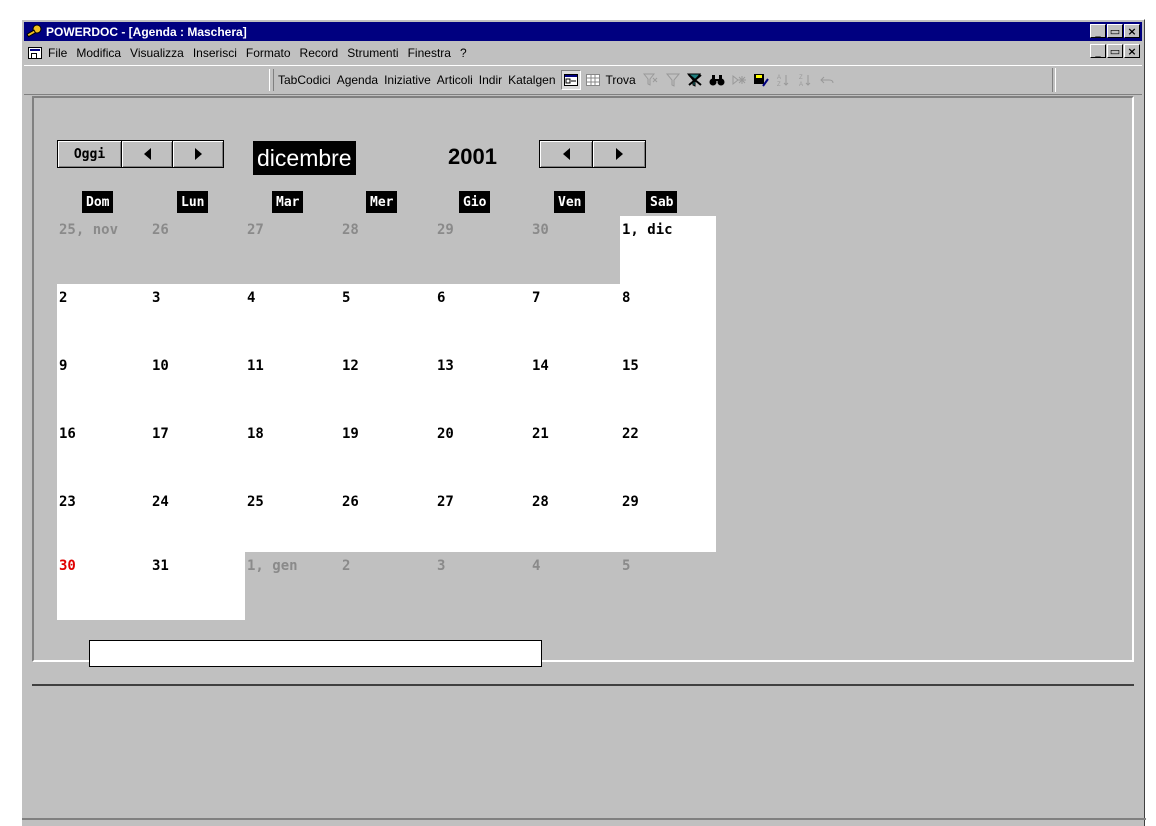  I want to click on calendar-day-cell: 19, so click(387, 454).